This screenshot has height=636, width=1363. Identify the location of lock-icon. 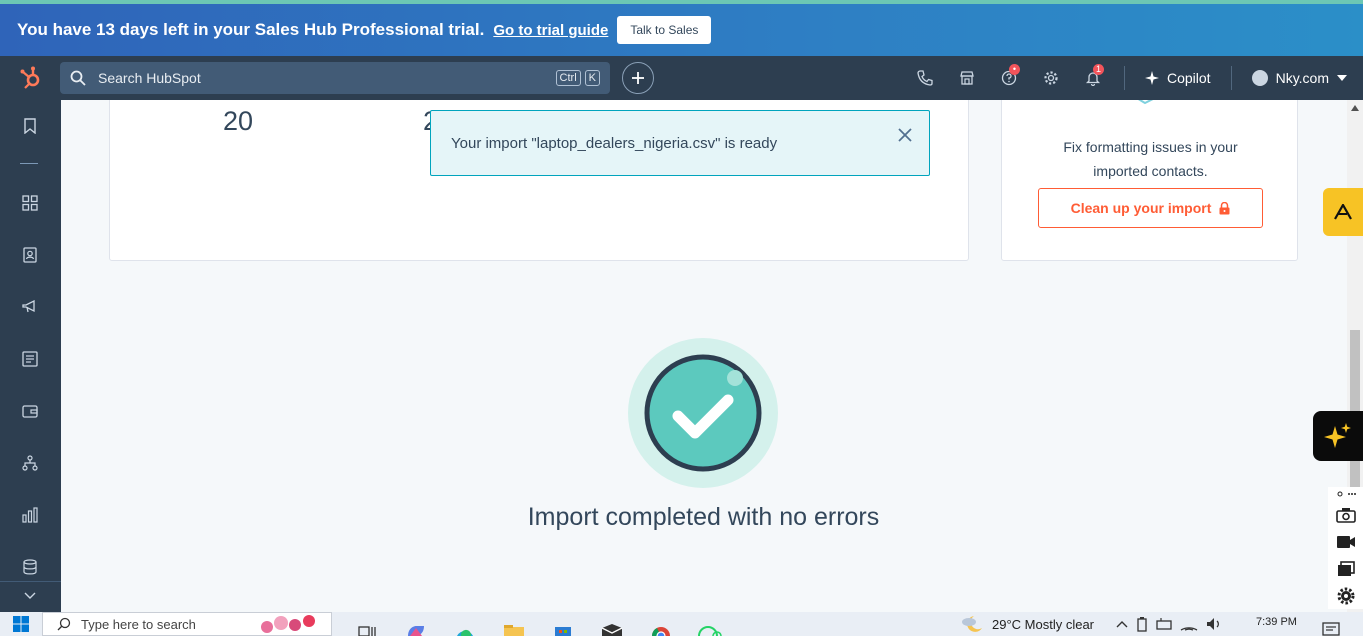
(1224, 207).